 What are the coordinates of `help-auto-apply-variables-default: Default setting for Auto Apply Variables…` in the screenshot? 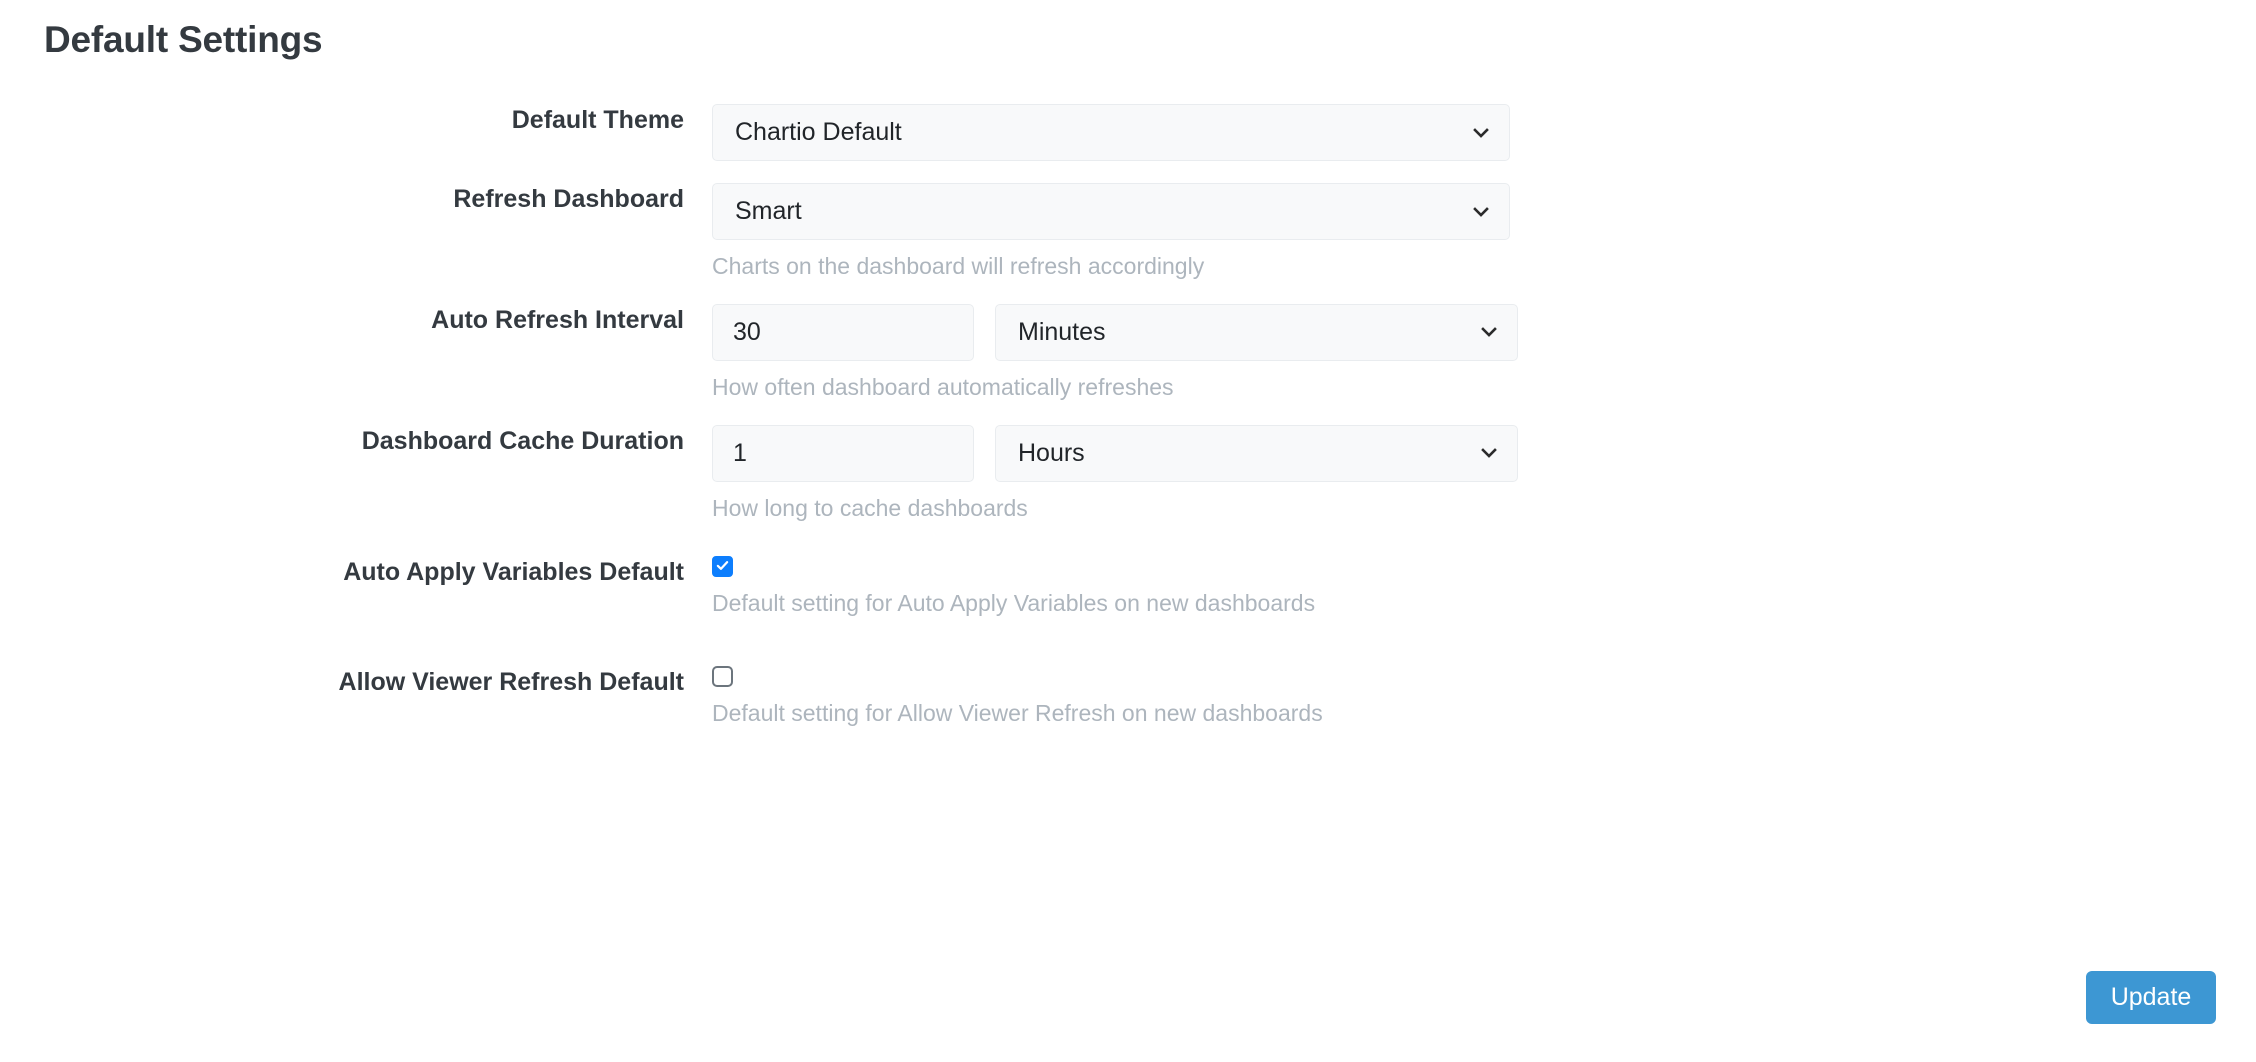 It's located at (1014, 602).